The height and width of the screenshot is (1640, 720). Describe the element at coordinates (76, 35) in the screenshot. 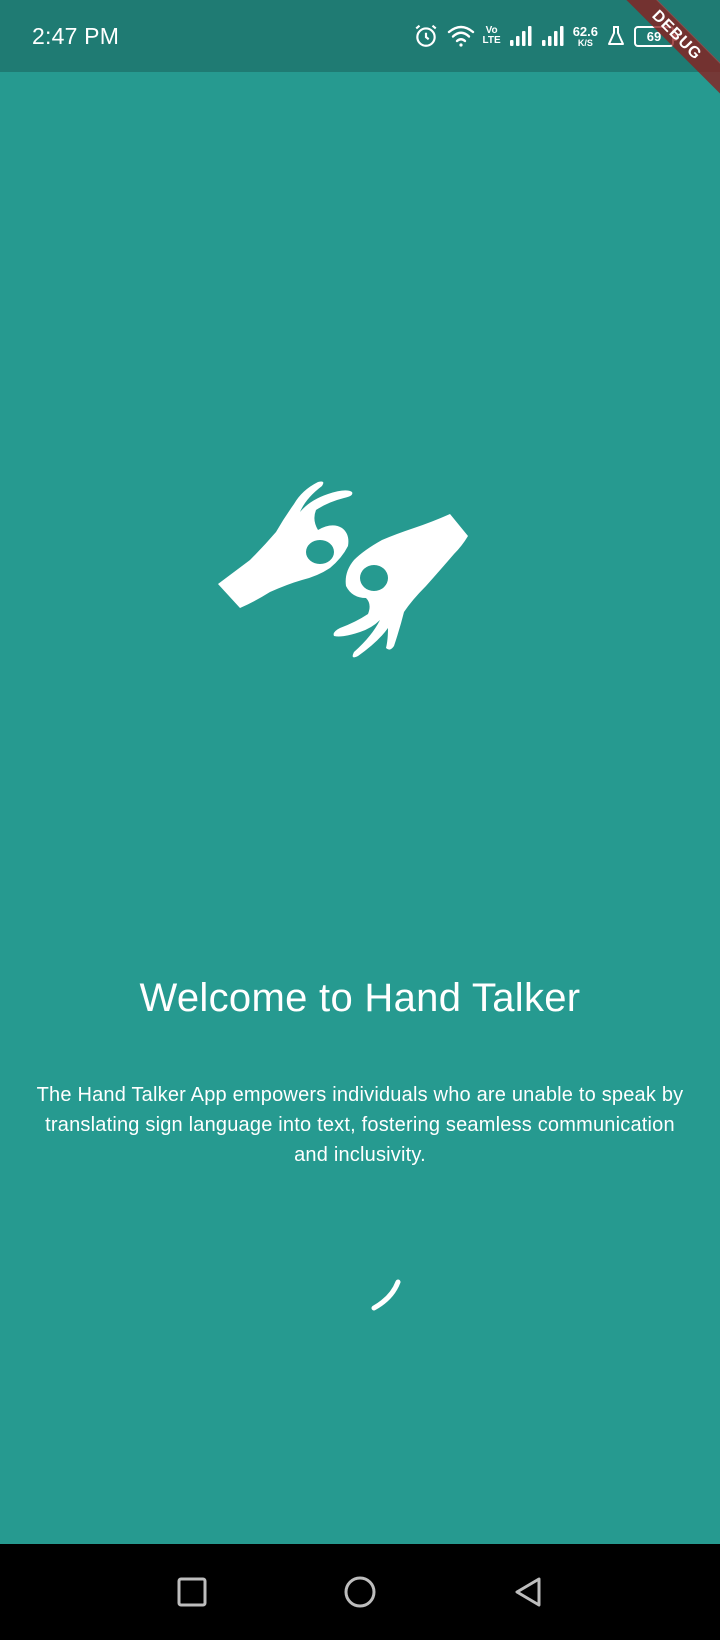

I see `status-time: 2:47 PM` at that location.